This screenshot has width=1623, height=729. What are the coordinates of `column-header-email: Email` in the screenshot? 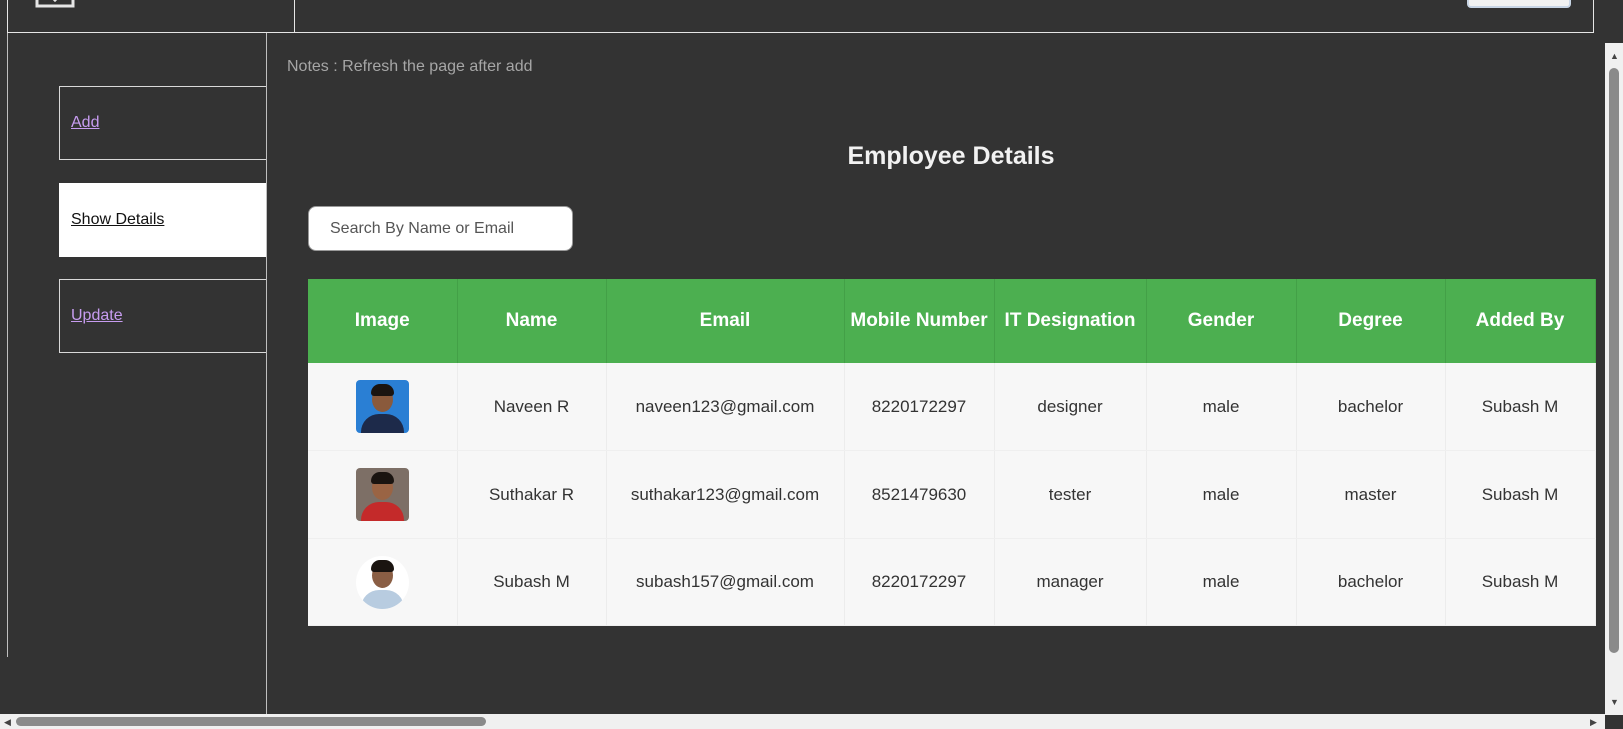 It's located at (725, 321).